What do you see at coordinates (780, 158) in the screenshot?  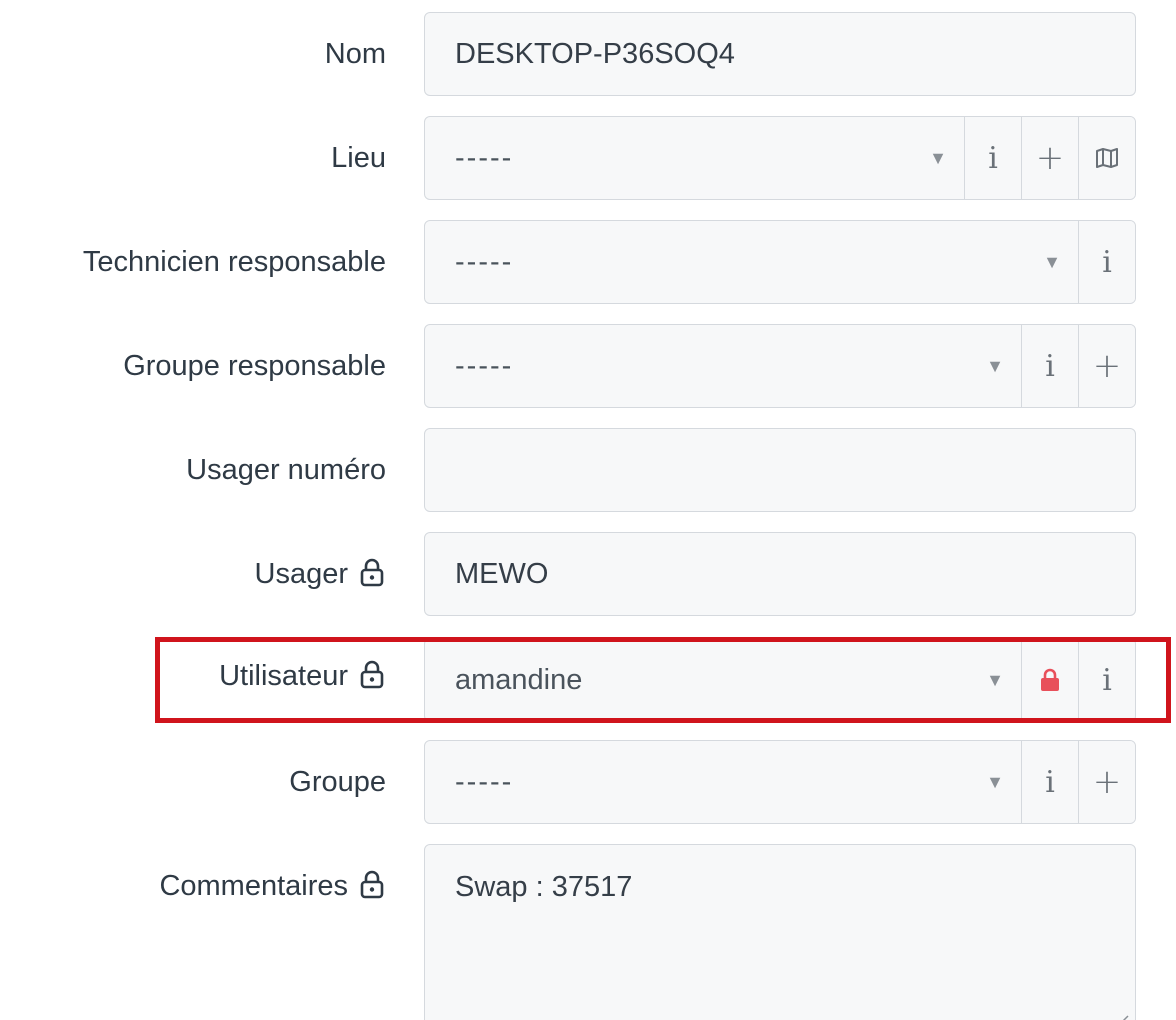 I see `lieu-select: ----- ▼ i +` at bounding box center [780, 158].